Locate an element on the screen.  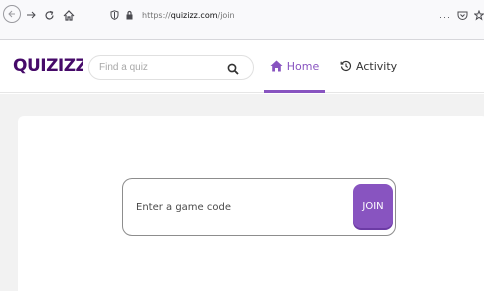
pocket-icon is located at coordinates (462, 17).